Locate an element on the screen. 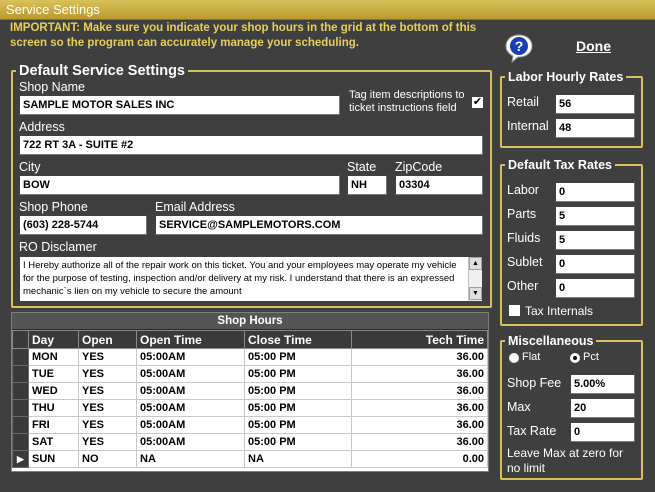  tag-descriptions-checkbox: ✔ is located at coordinates (477, 102).